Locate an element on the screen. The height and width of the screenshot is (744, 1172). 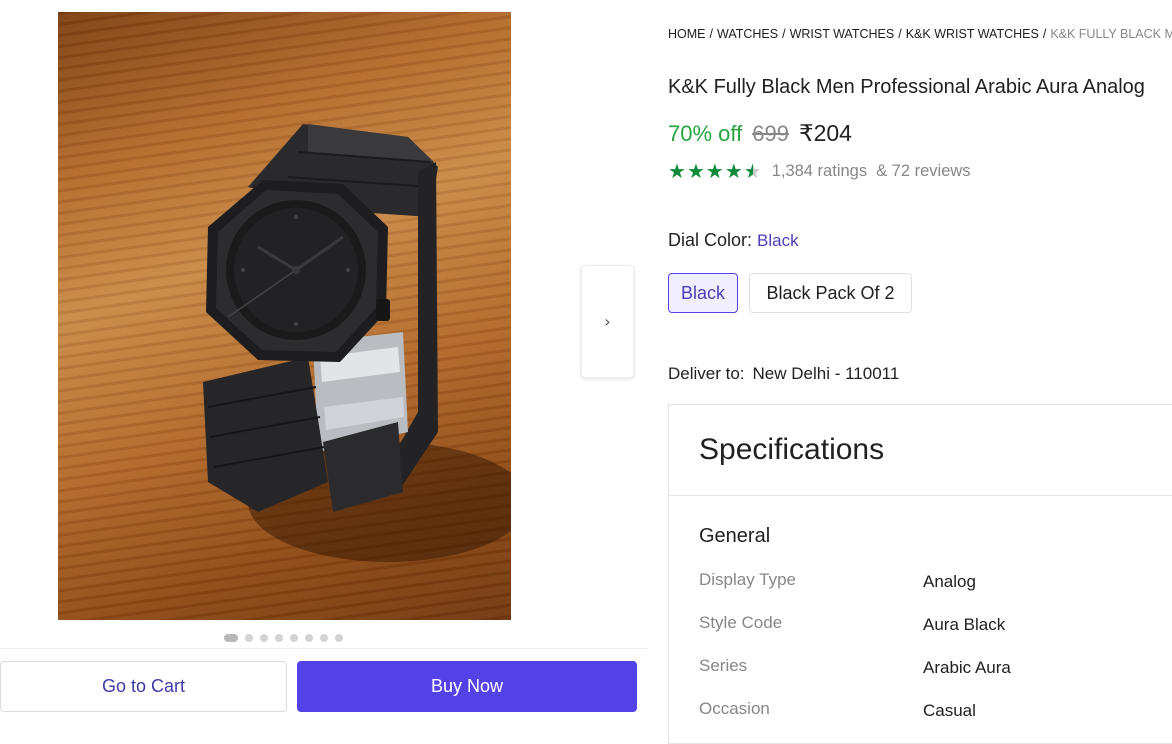
star-rating: ★ ★ ★ ★ ★ is located at coordinates (715, 171).